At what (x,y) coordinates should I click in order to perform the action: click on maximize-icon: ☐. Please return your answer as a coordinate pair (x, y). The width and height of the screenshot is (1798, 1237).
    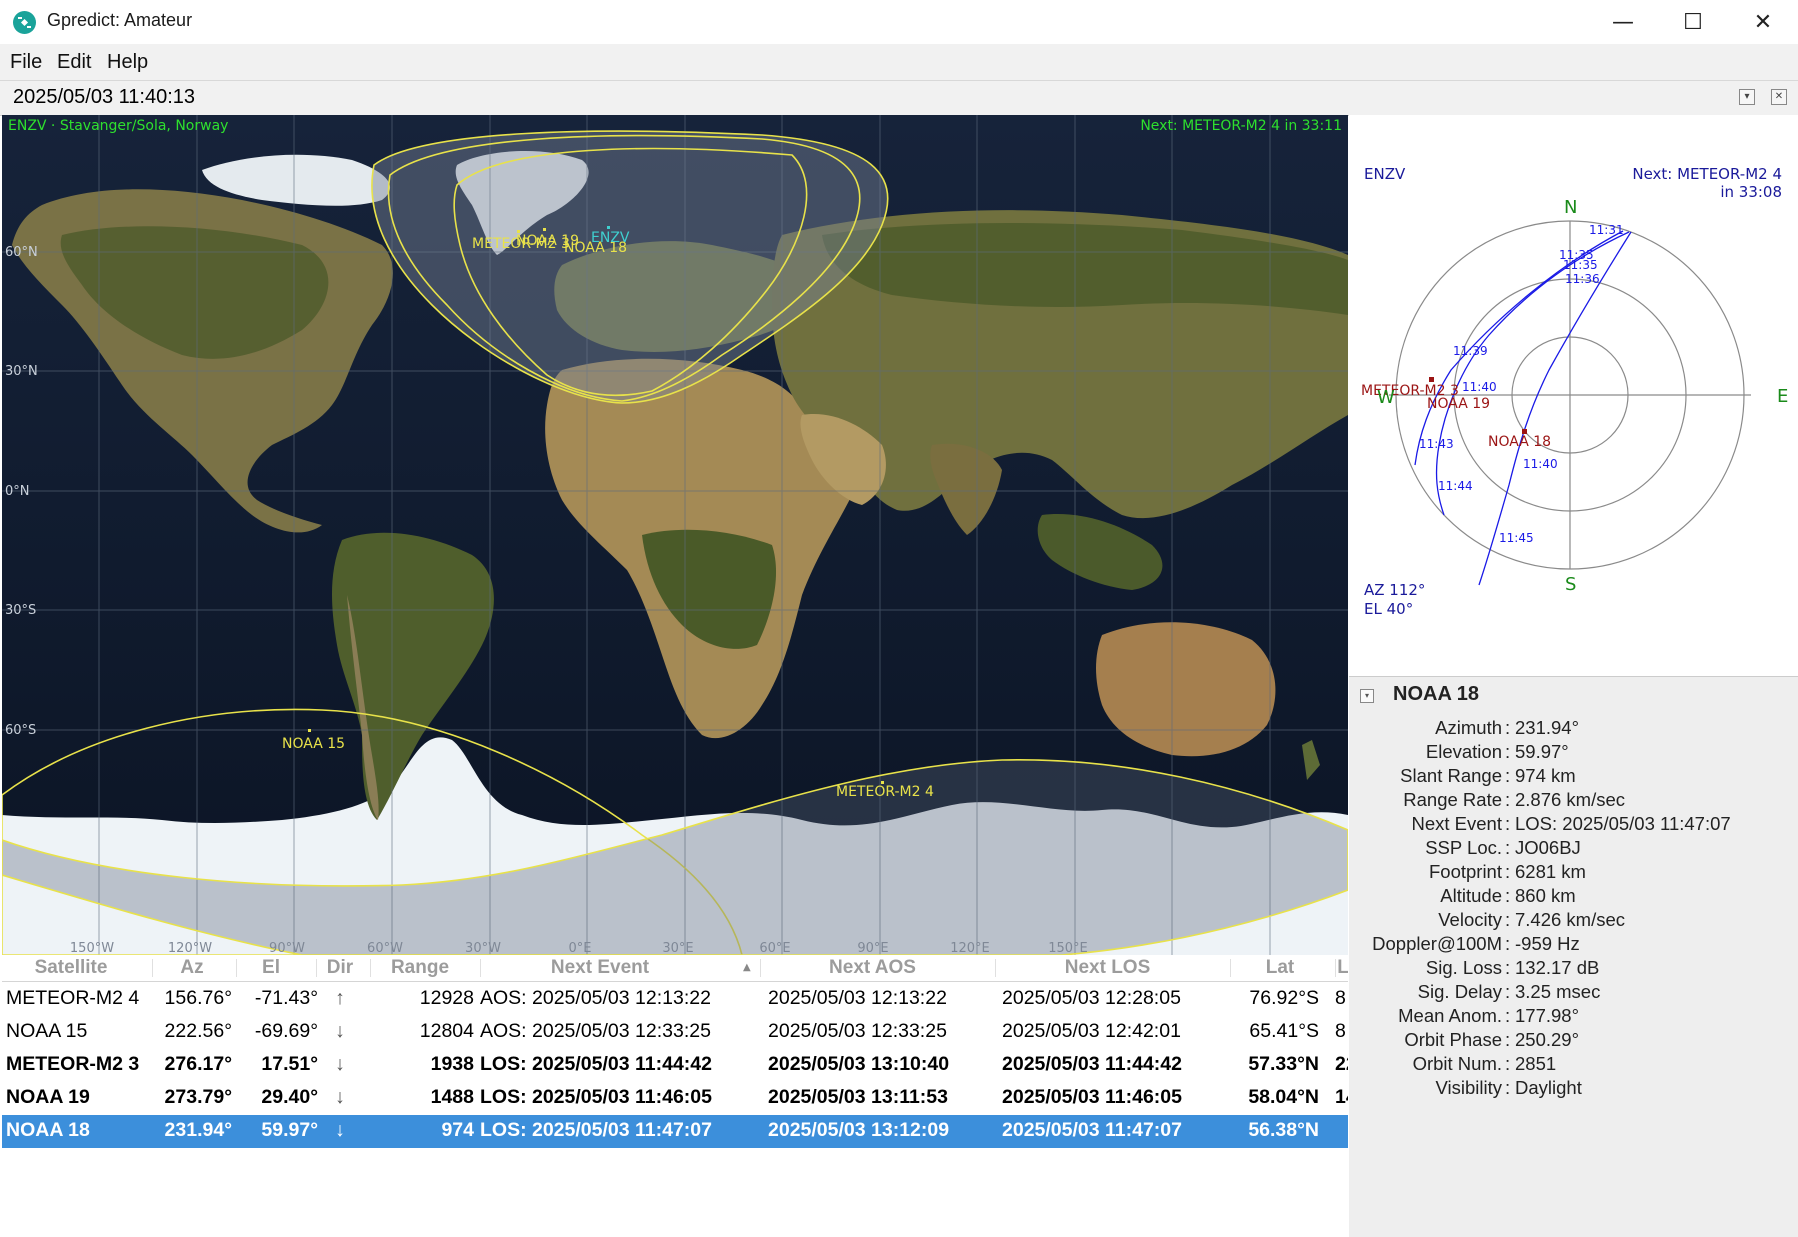
    Looking at the image, I should click on (1693, 22).